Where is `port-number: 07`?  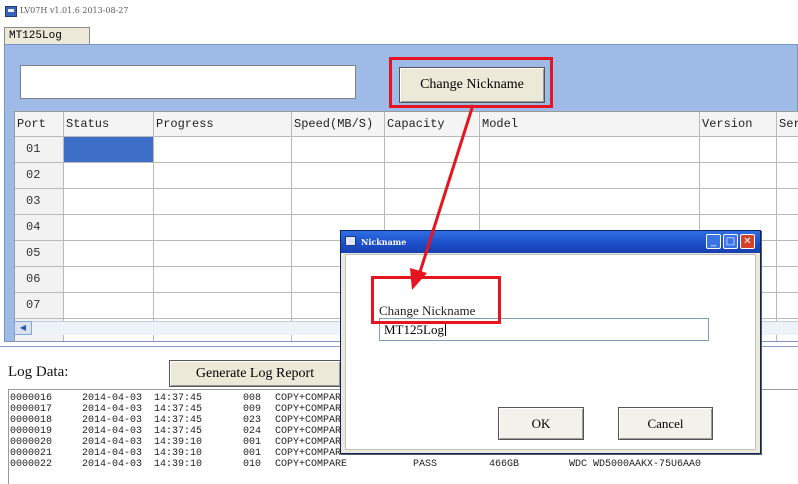 port-number: 07 is located at coordinates (39, 306).